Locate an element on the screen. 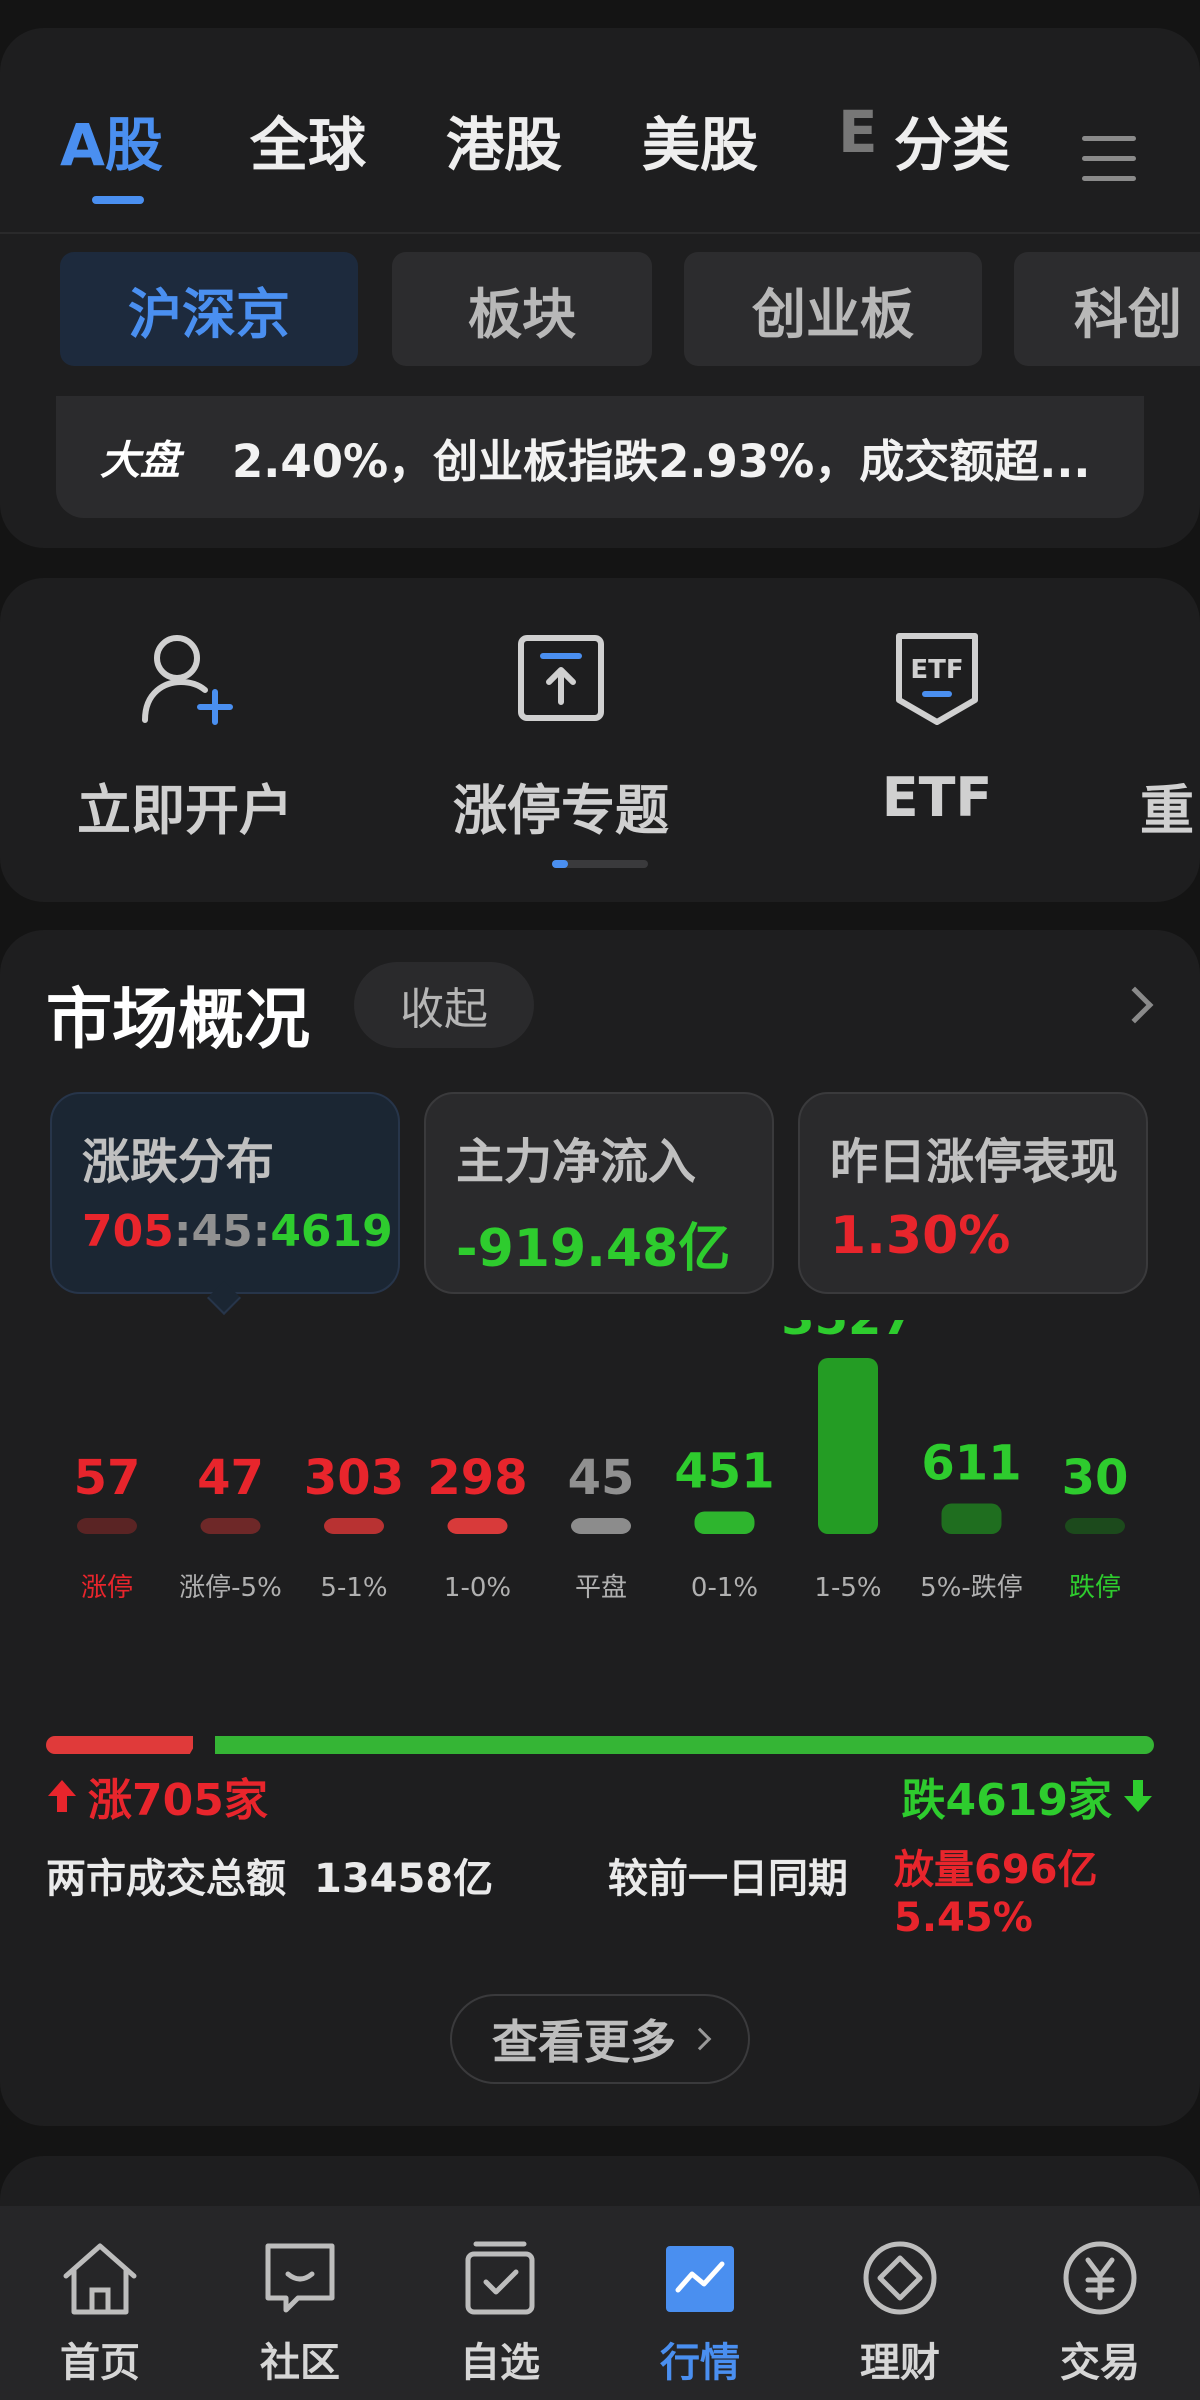 The width and height of the screenshot is (1200, 2400). etf-icon: ETF is located at coordinates (937, 679).